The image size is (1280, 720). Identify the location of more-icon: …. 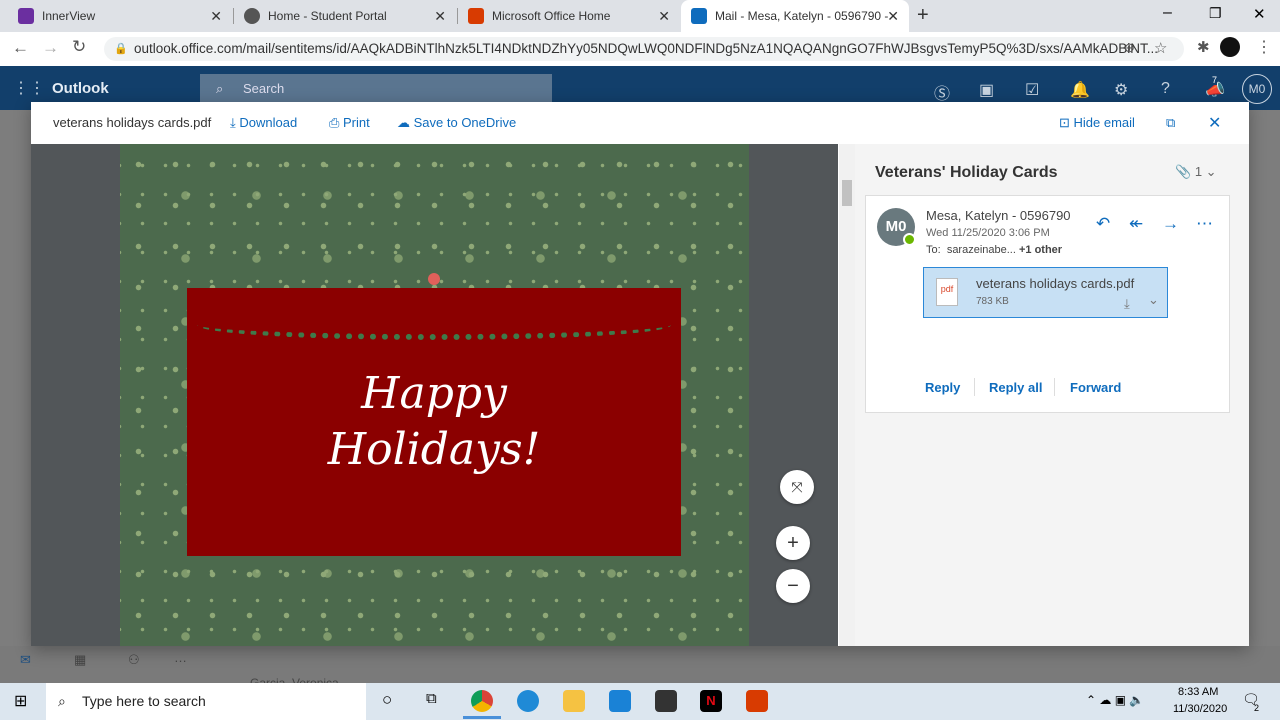
(180, 657).